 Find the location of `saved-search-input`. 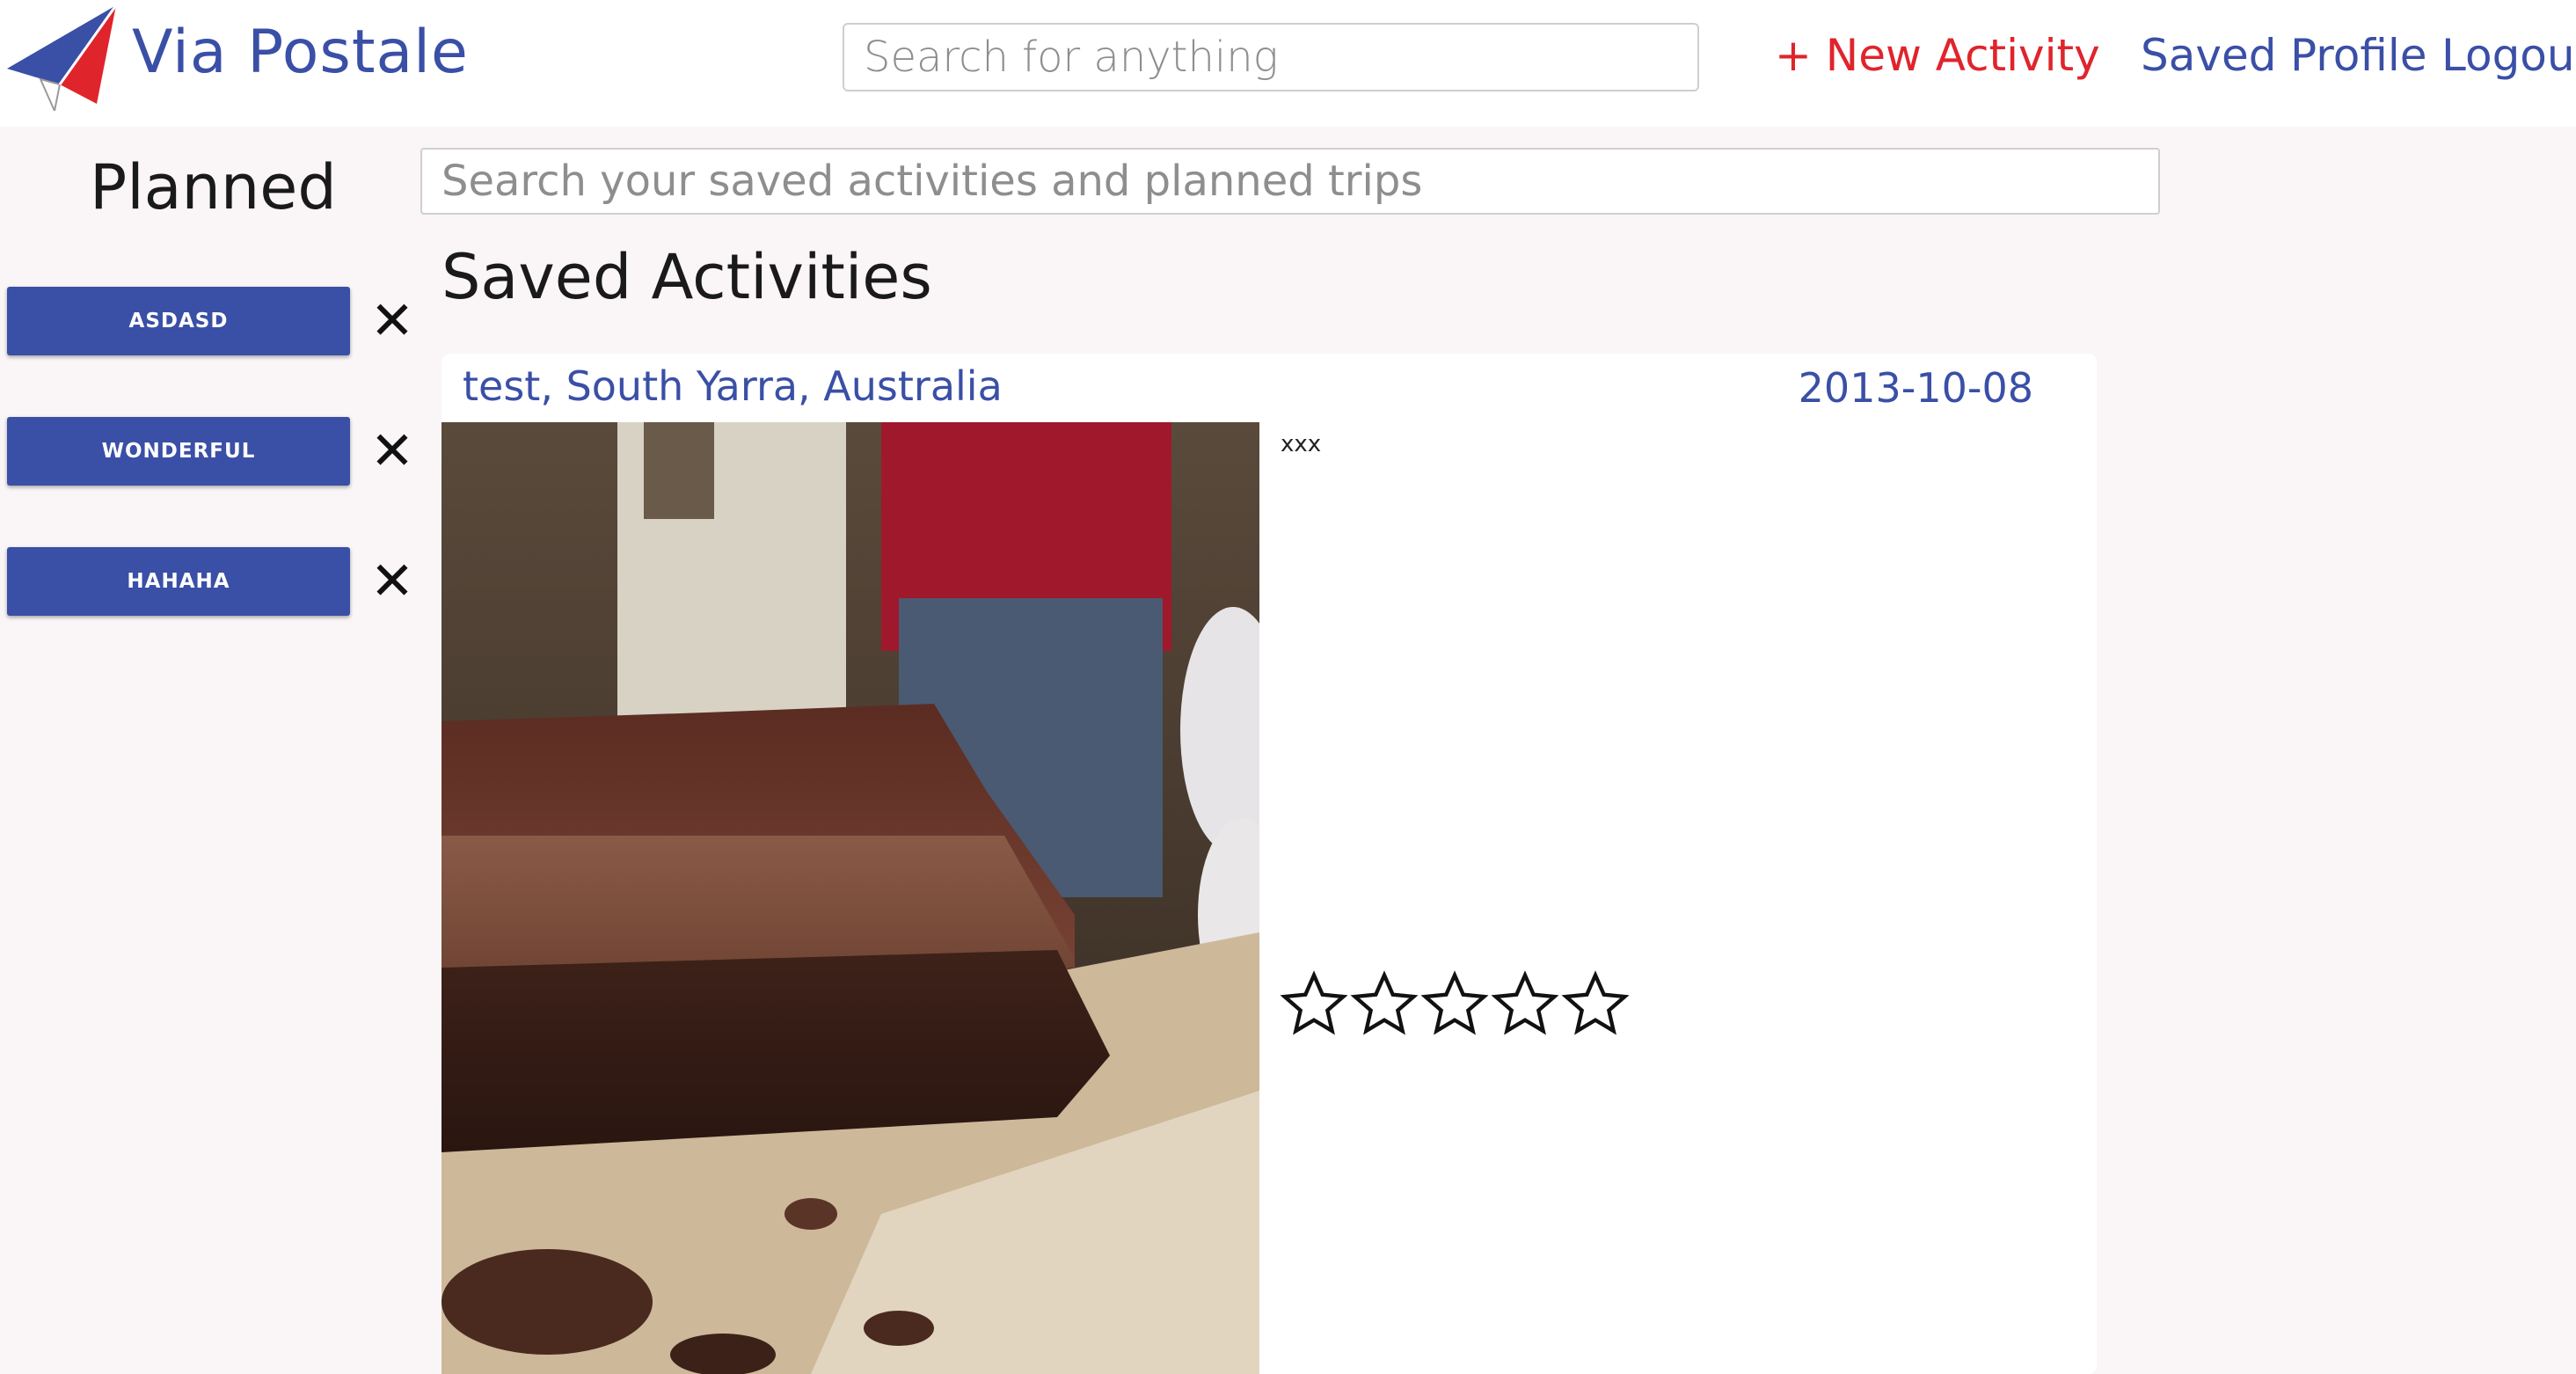

saved-search-input is located at coordinates (1290, 181).